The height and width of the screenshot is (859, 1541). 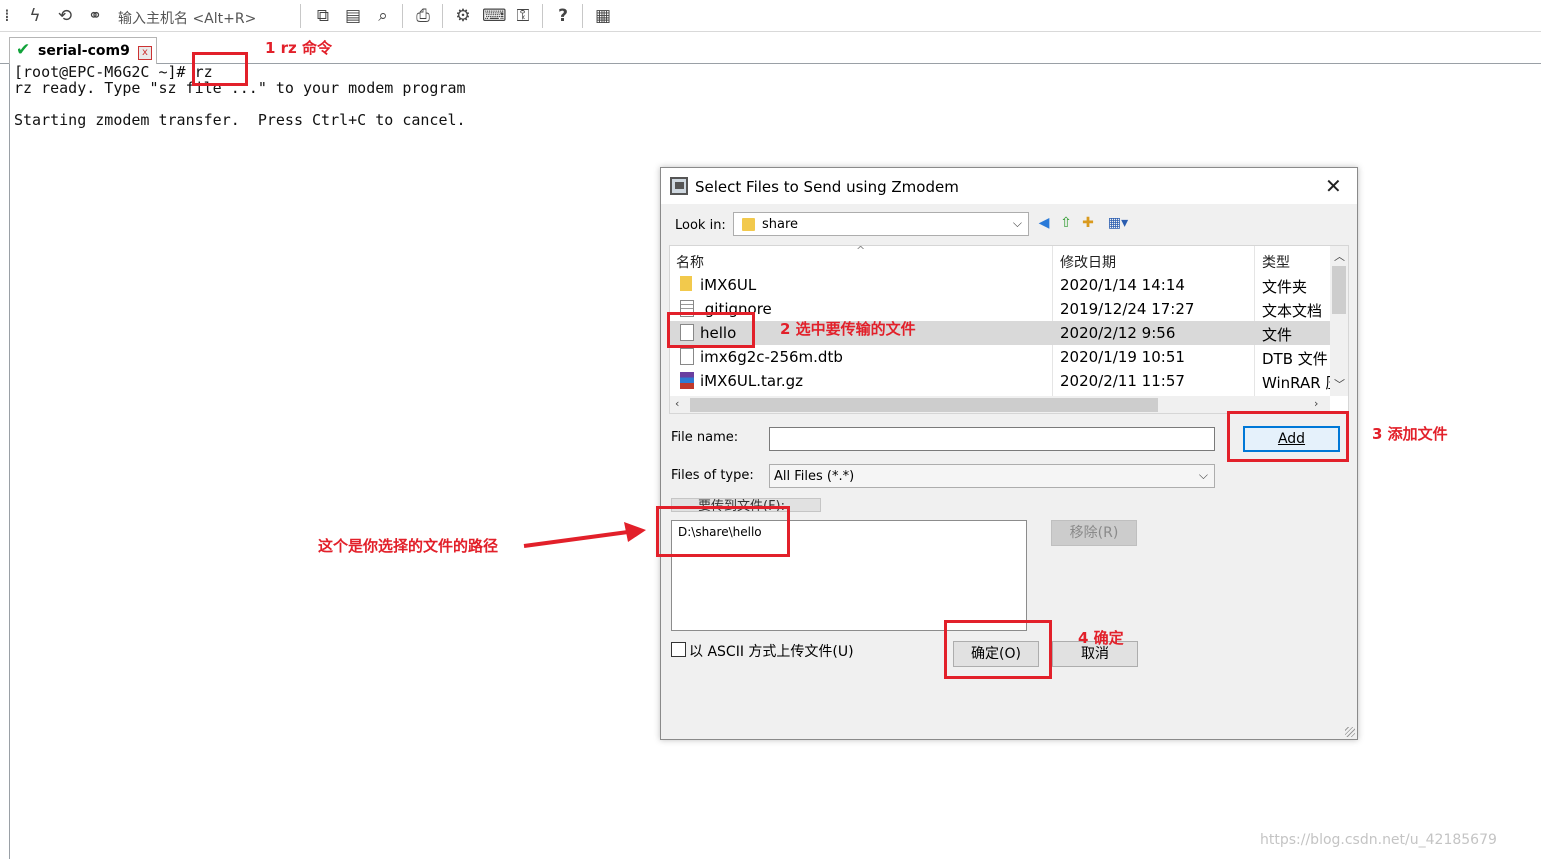 I want to click on scroll-down-icon: ﹀, so click(x=1339, y=384).